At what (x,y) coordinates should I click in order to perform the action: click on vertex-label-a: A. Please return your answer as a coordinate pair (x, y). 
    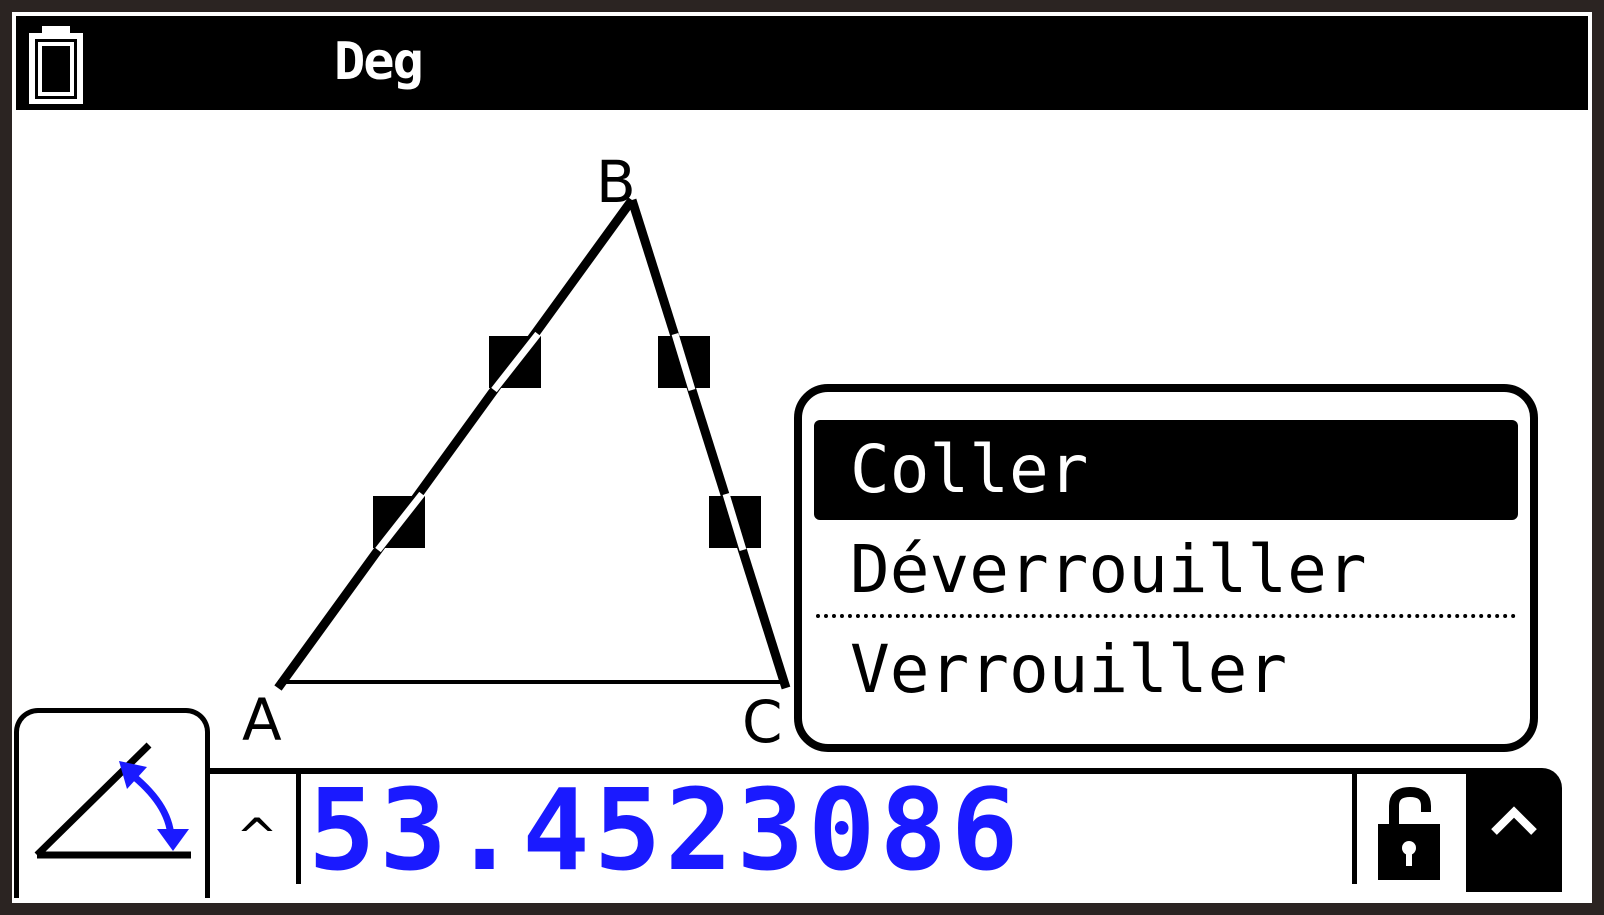
    Looking at the image, I should click on (262, 720).